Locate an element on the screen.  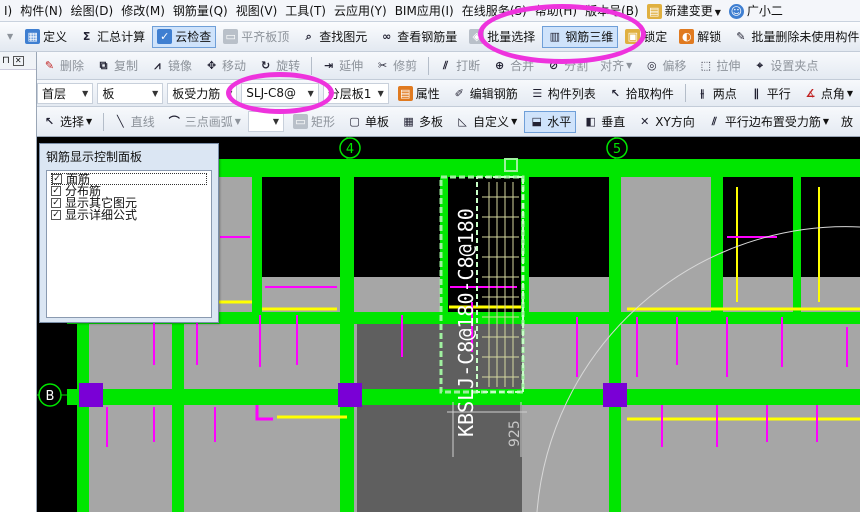
stretch-button: ⬚ 拉伸 is located at coordinates (719, 66).